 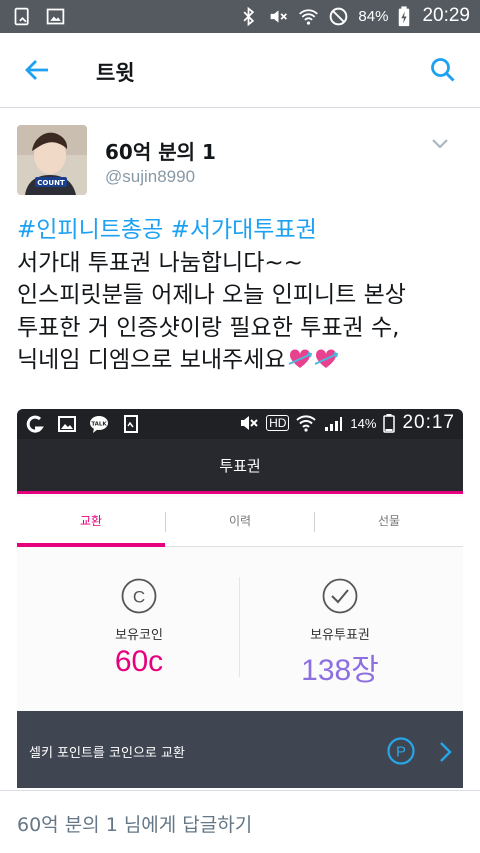 What do you see at coordinates (39, 16) in the screenshot?
I see `status-bar-left` at bounding box center [39, 16].